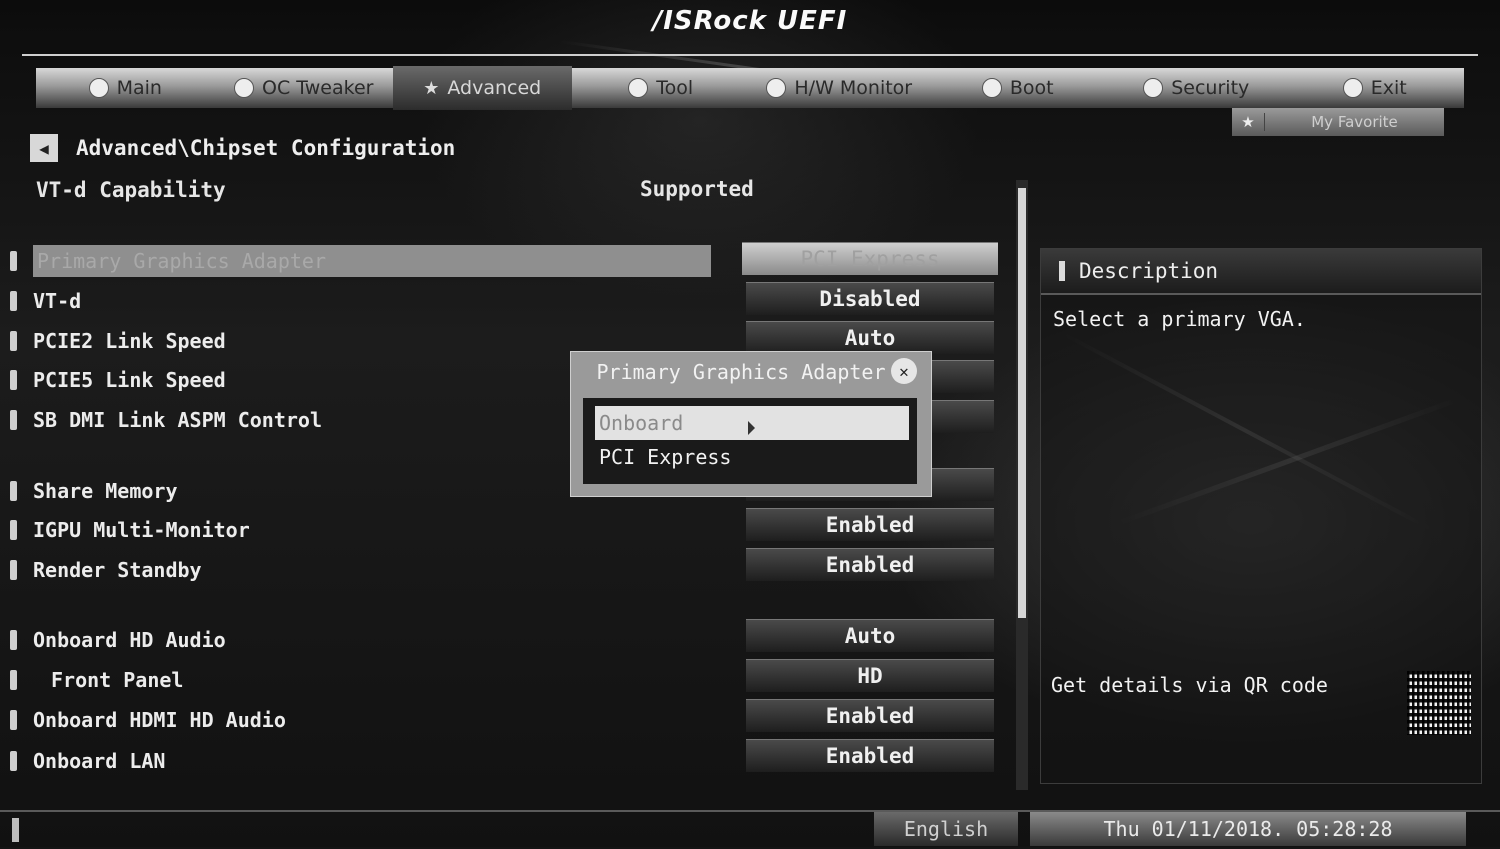 The width and height of the screenshot is (1500, 849). Describe the element at coordinates (159, 720) in the screenshot. I see `setting-label: Onboard HDMI HD Audio` at that location.